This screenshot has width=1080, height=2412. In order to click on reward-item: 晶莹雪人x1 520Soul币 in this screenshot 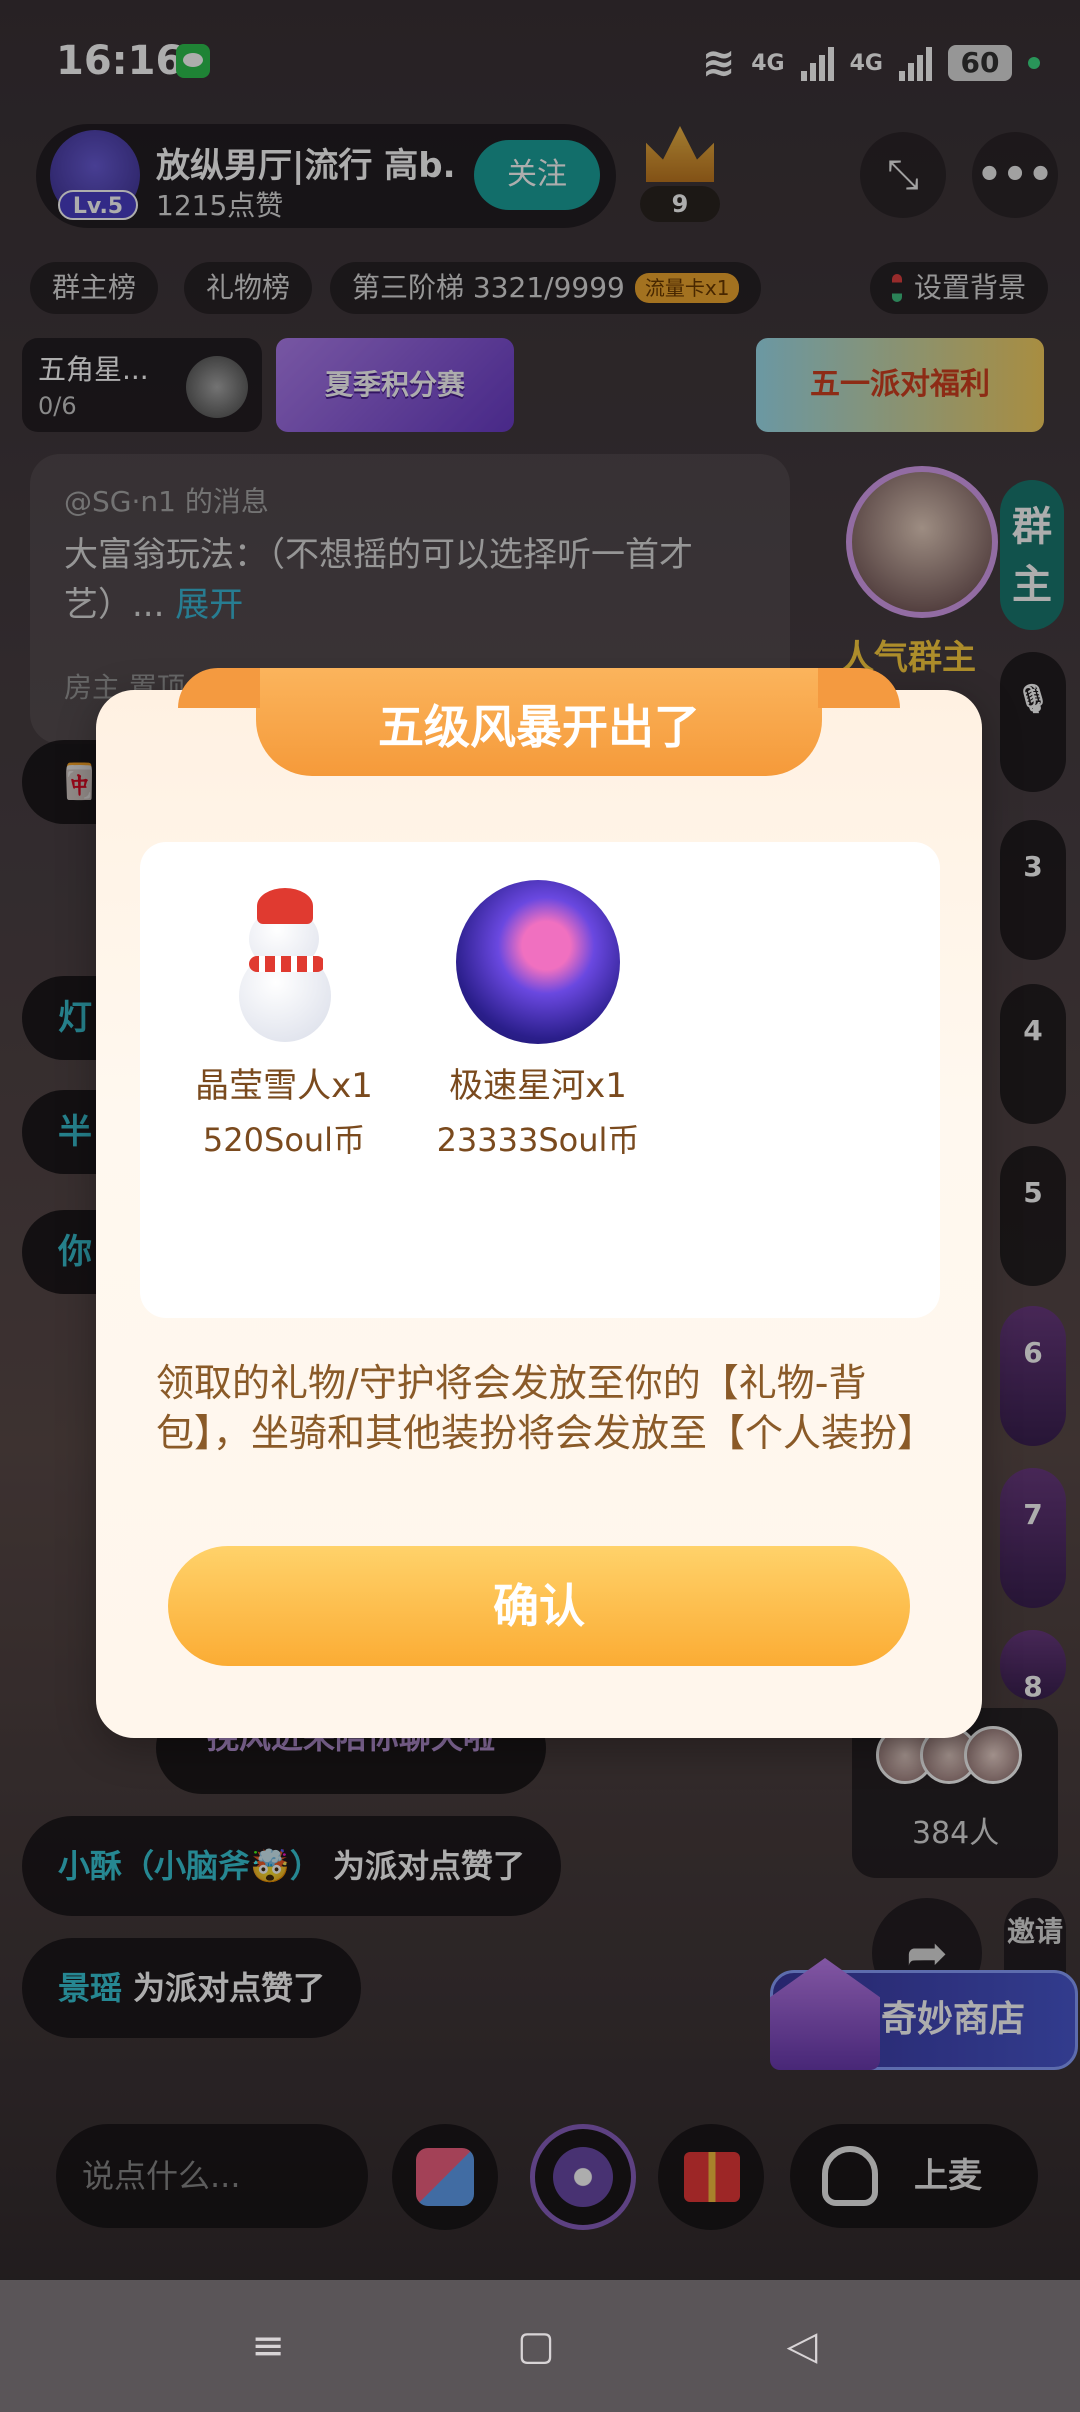, I will do `click(284, 1020)`.